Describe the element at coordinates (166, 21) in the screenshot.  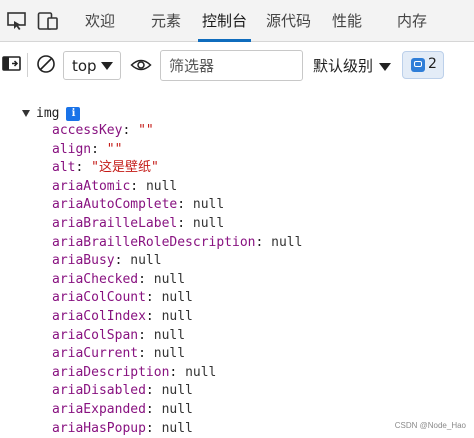
I see `tab-elements: 元素` at that location.